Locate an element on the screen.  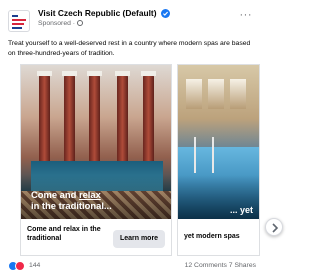
spa-pool-image: ... yet is located at coordinates (218, 142).